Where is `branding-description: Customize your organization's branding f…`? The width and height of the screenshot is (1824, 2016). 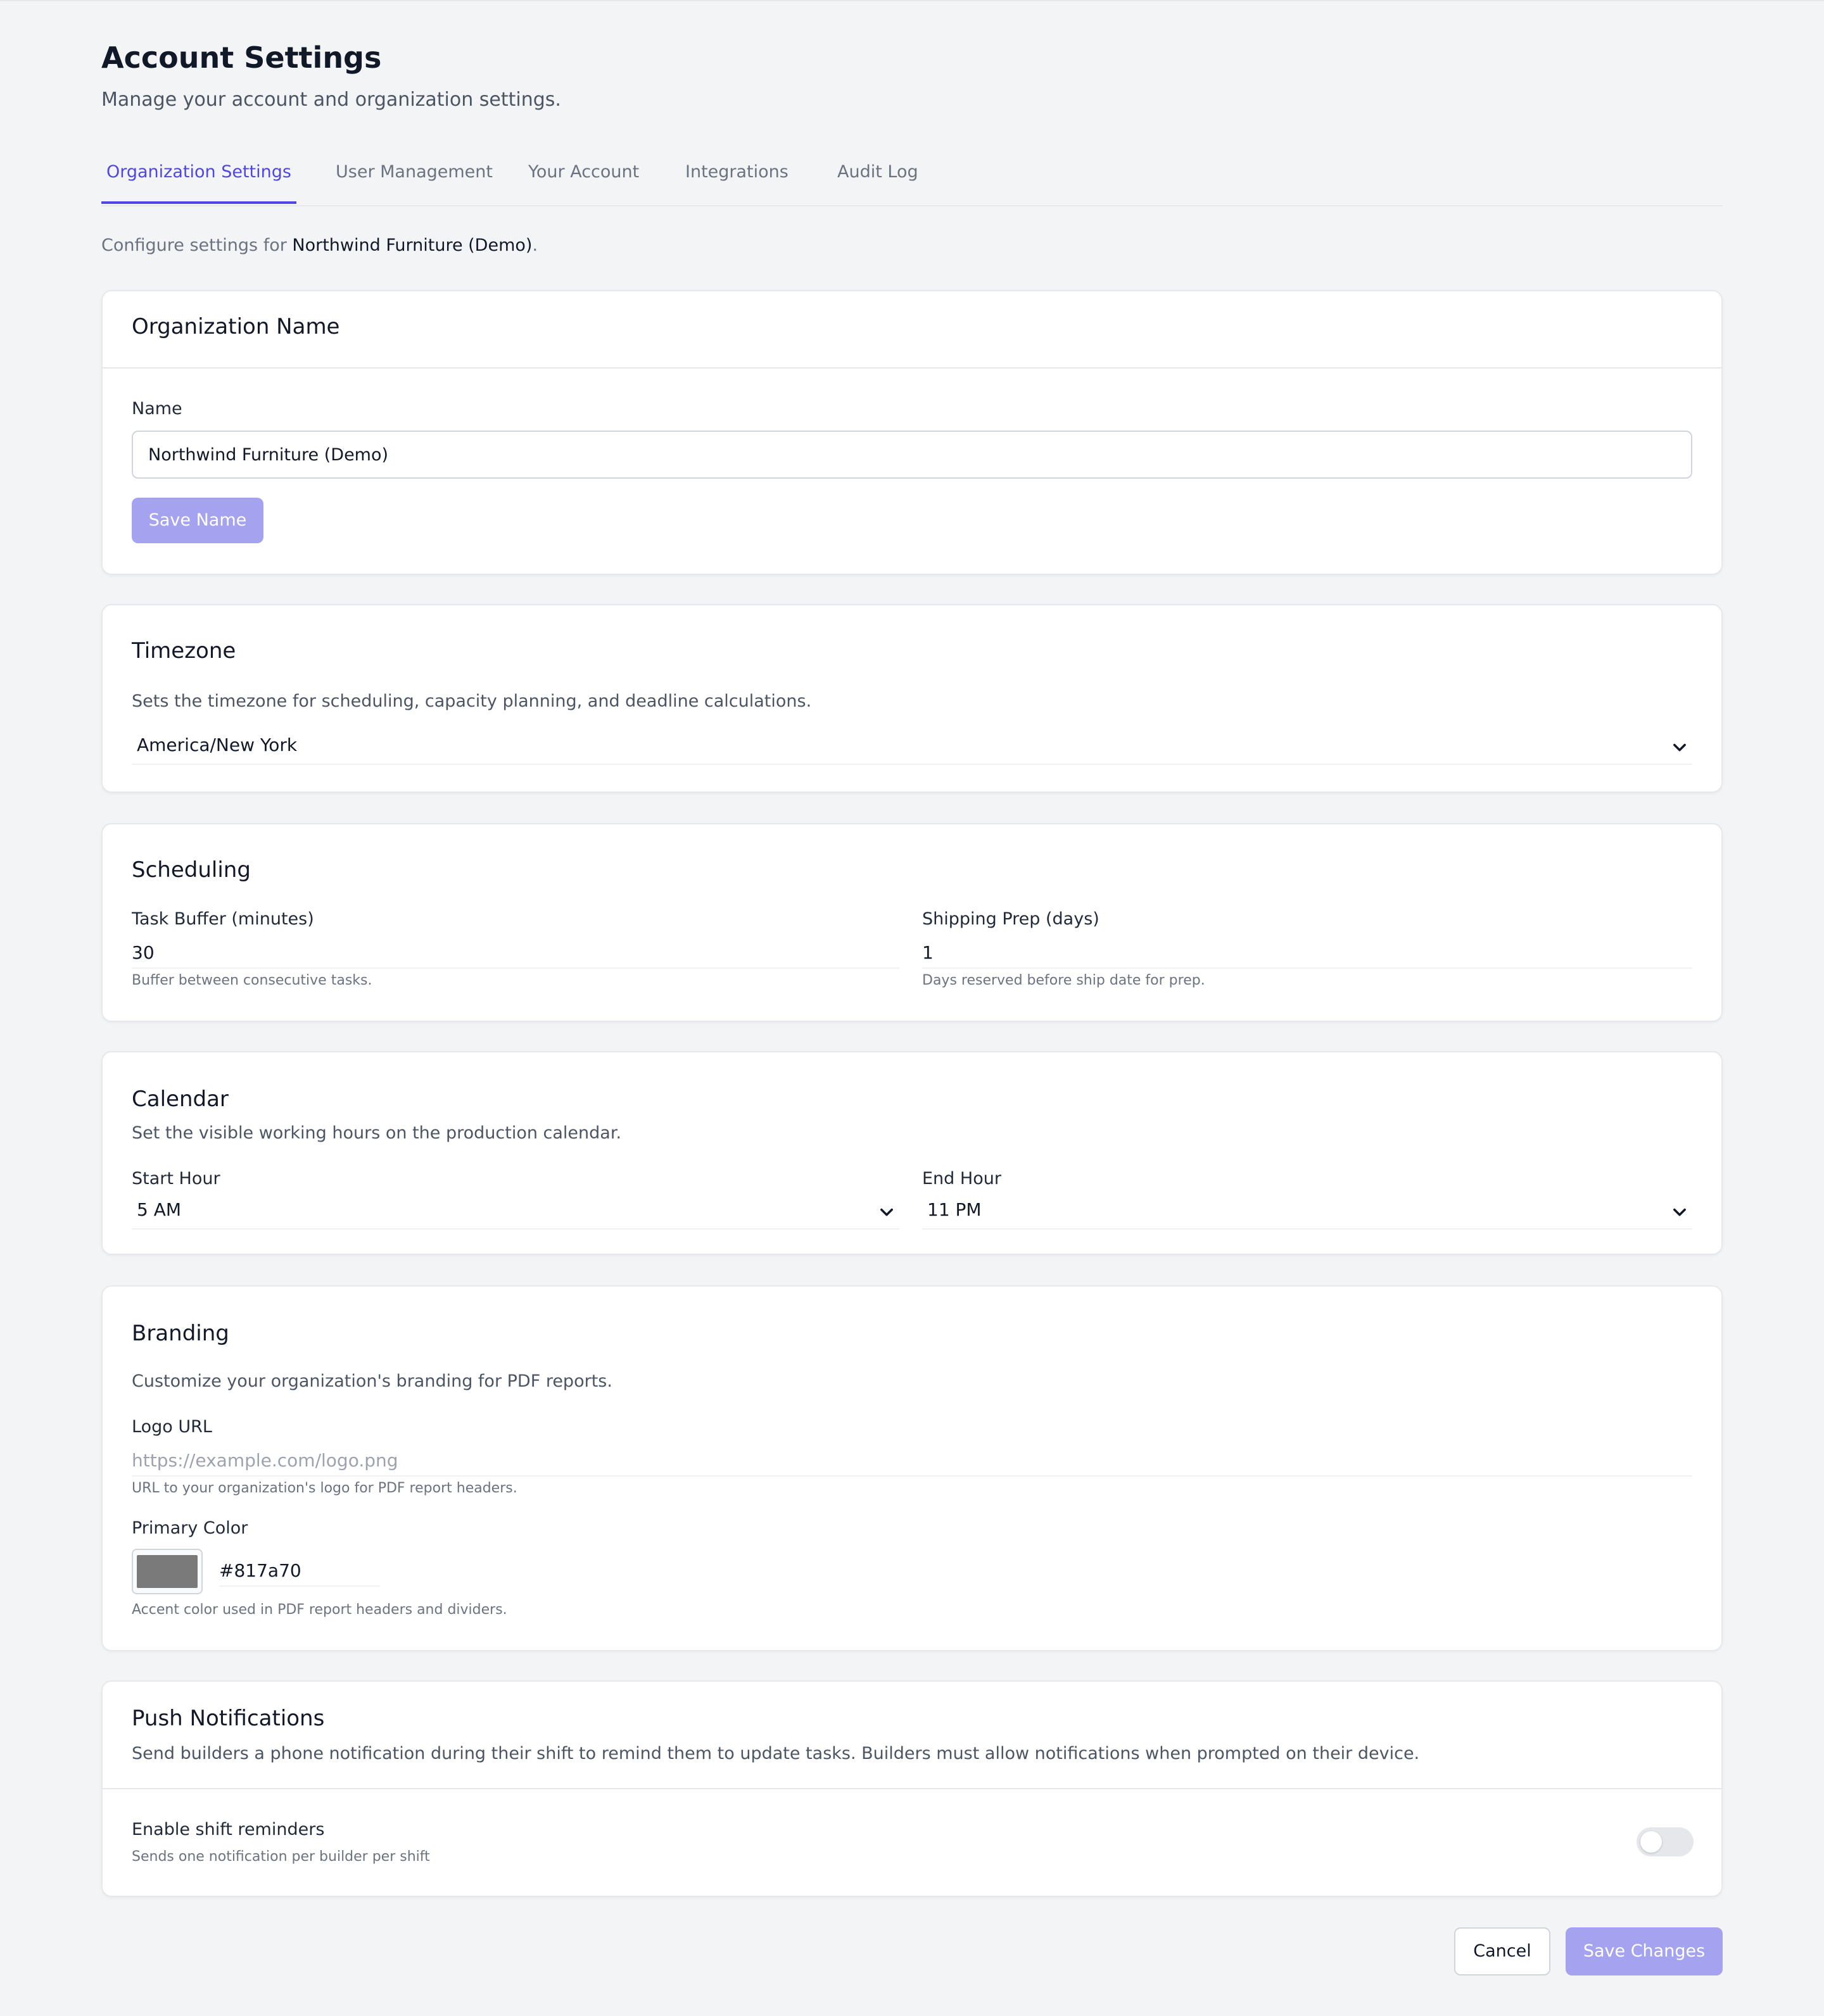
branding-description: Customize your organization's branding f… is located at coordinates (372, 1381).